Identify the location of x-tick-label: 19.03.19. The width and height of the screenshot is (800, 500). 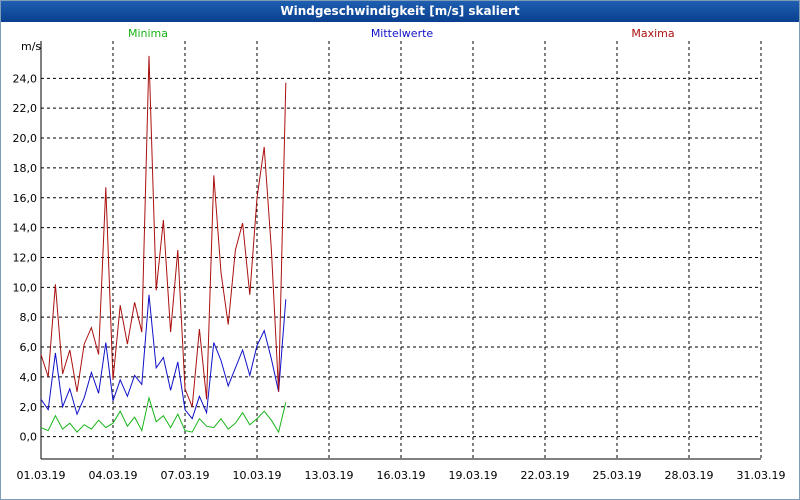
(473, 475).